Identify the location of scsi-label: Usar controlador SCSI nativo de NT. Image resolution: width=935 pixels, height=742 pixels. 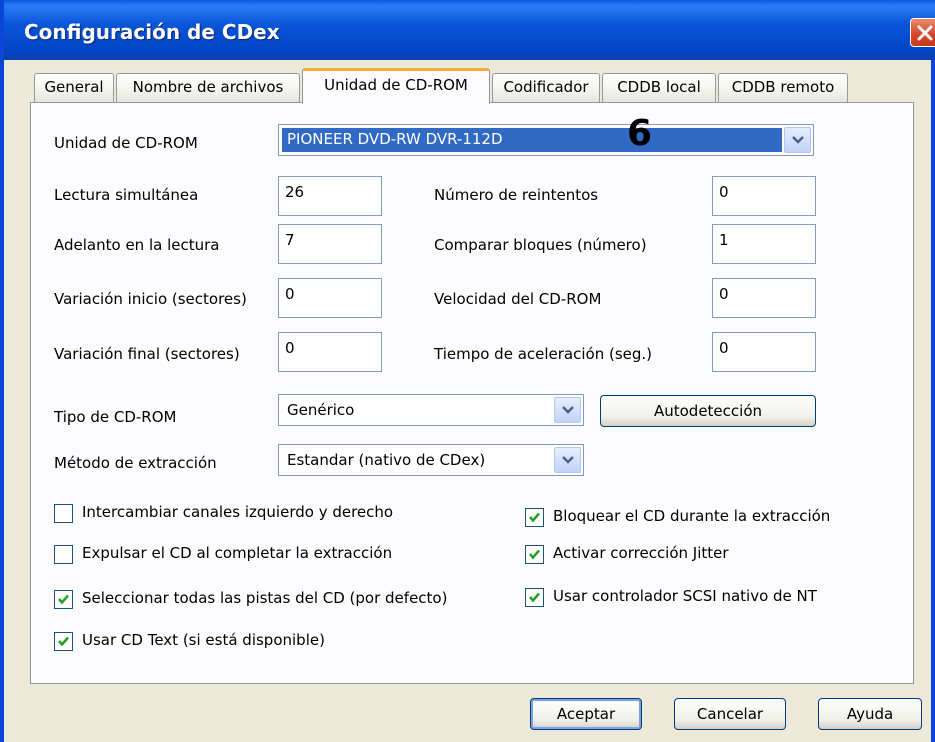
(685, 596).